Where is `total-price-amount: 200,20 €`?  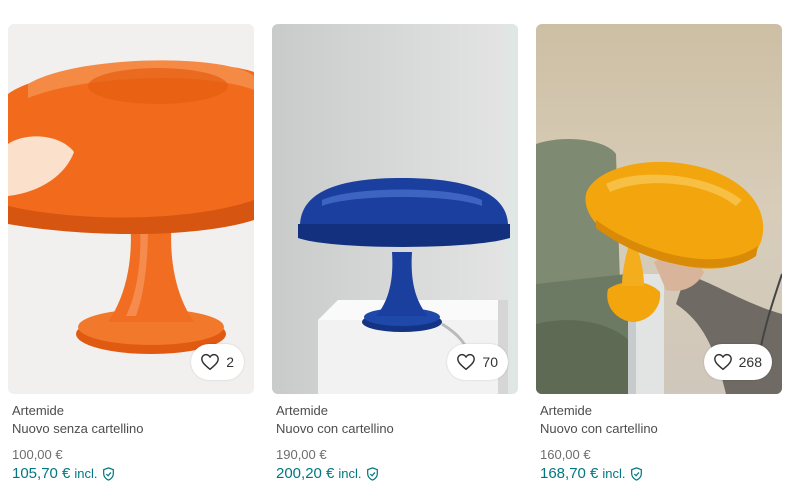
total-price-amount: 200,20 € is located at coordinates (305, 473).